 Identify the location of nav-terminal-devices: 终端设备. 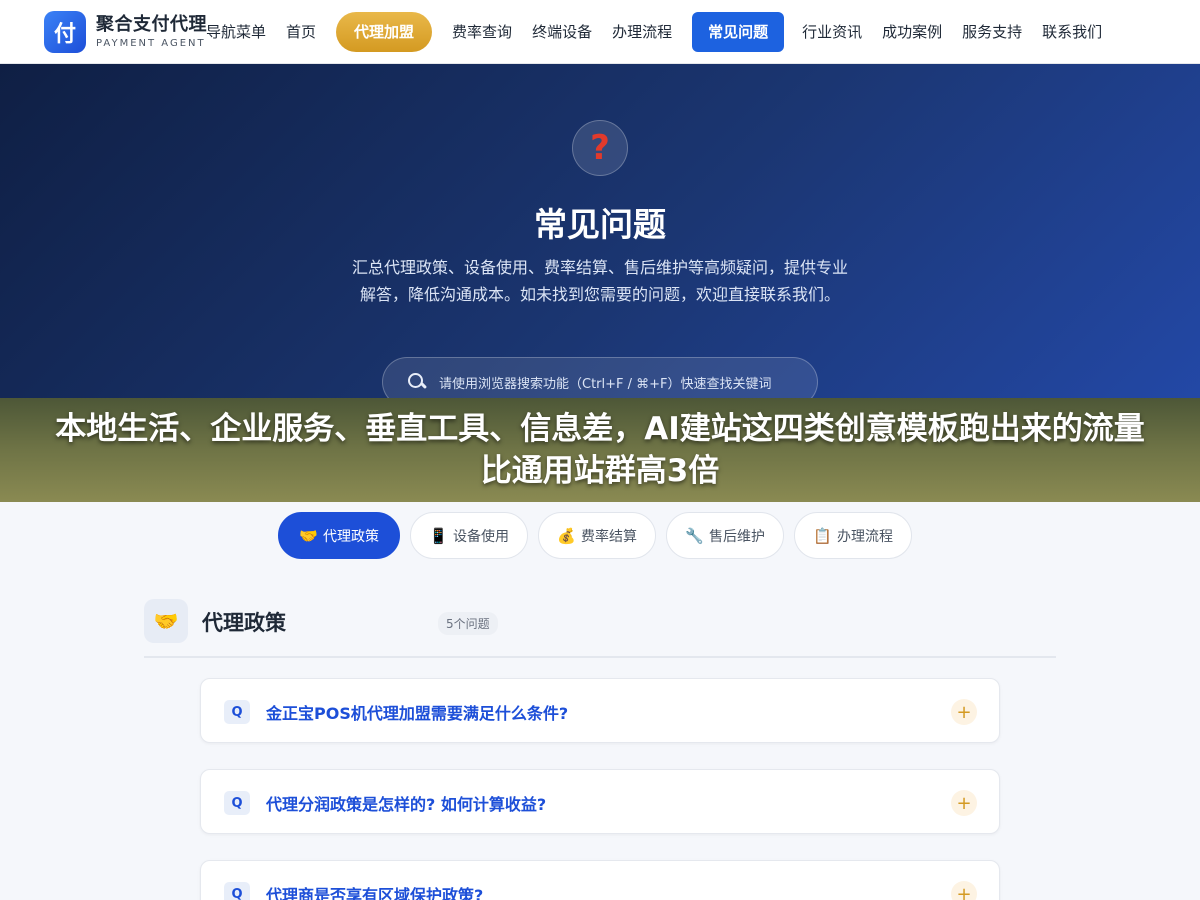
(562, 32).